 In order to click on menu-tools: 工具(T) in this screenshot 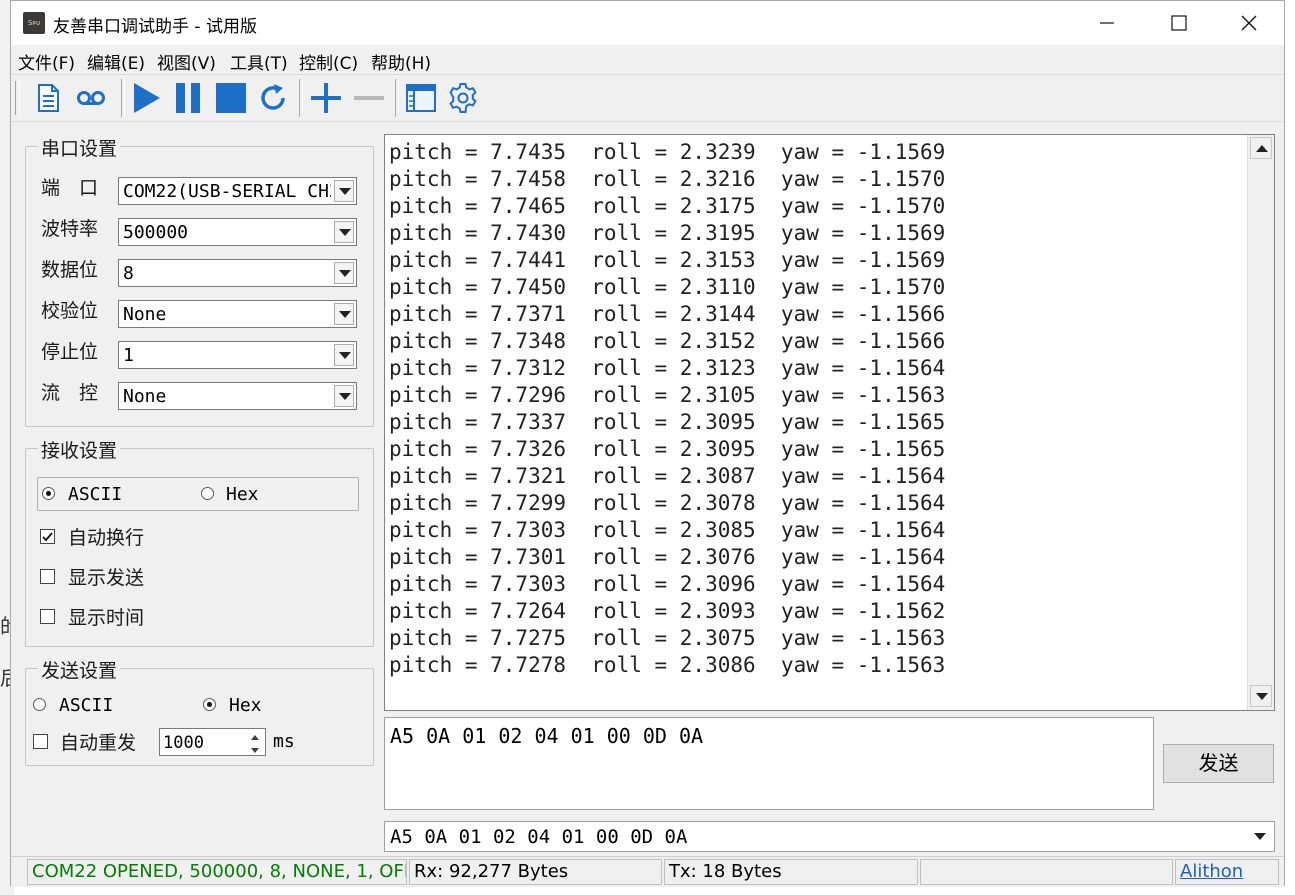, I will do `click(259, 61)`.